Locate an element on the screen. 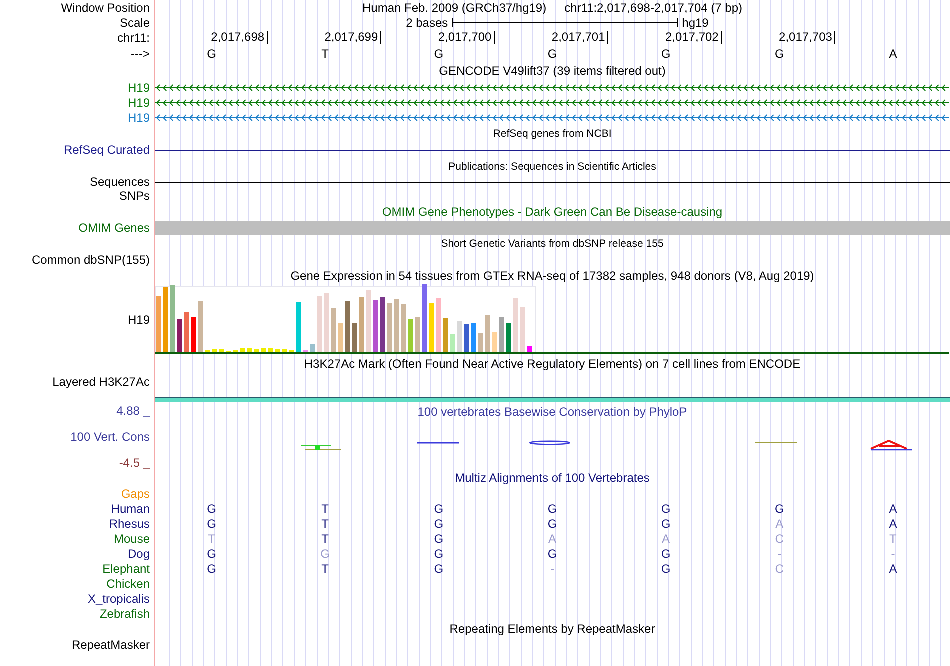  track-label: Chicken is located at coordinates (128, 583).